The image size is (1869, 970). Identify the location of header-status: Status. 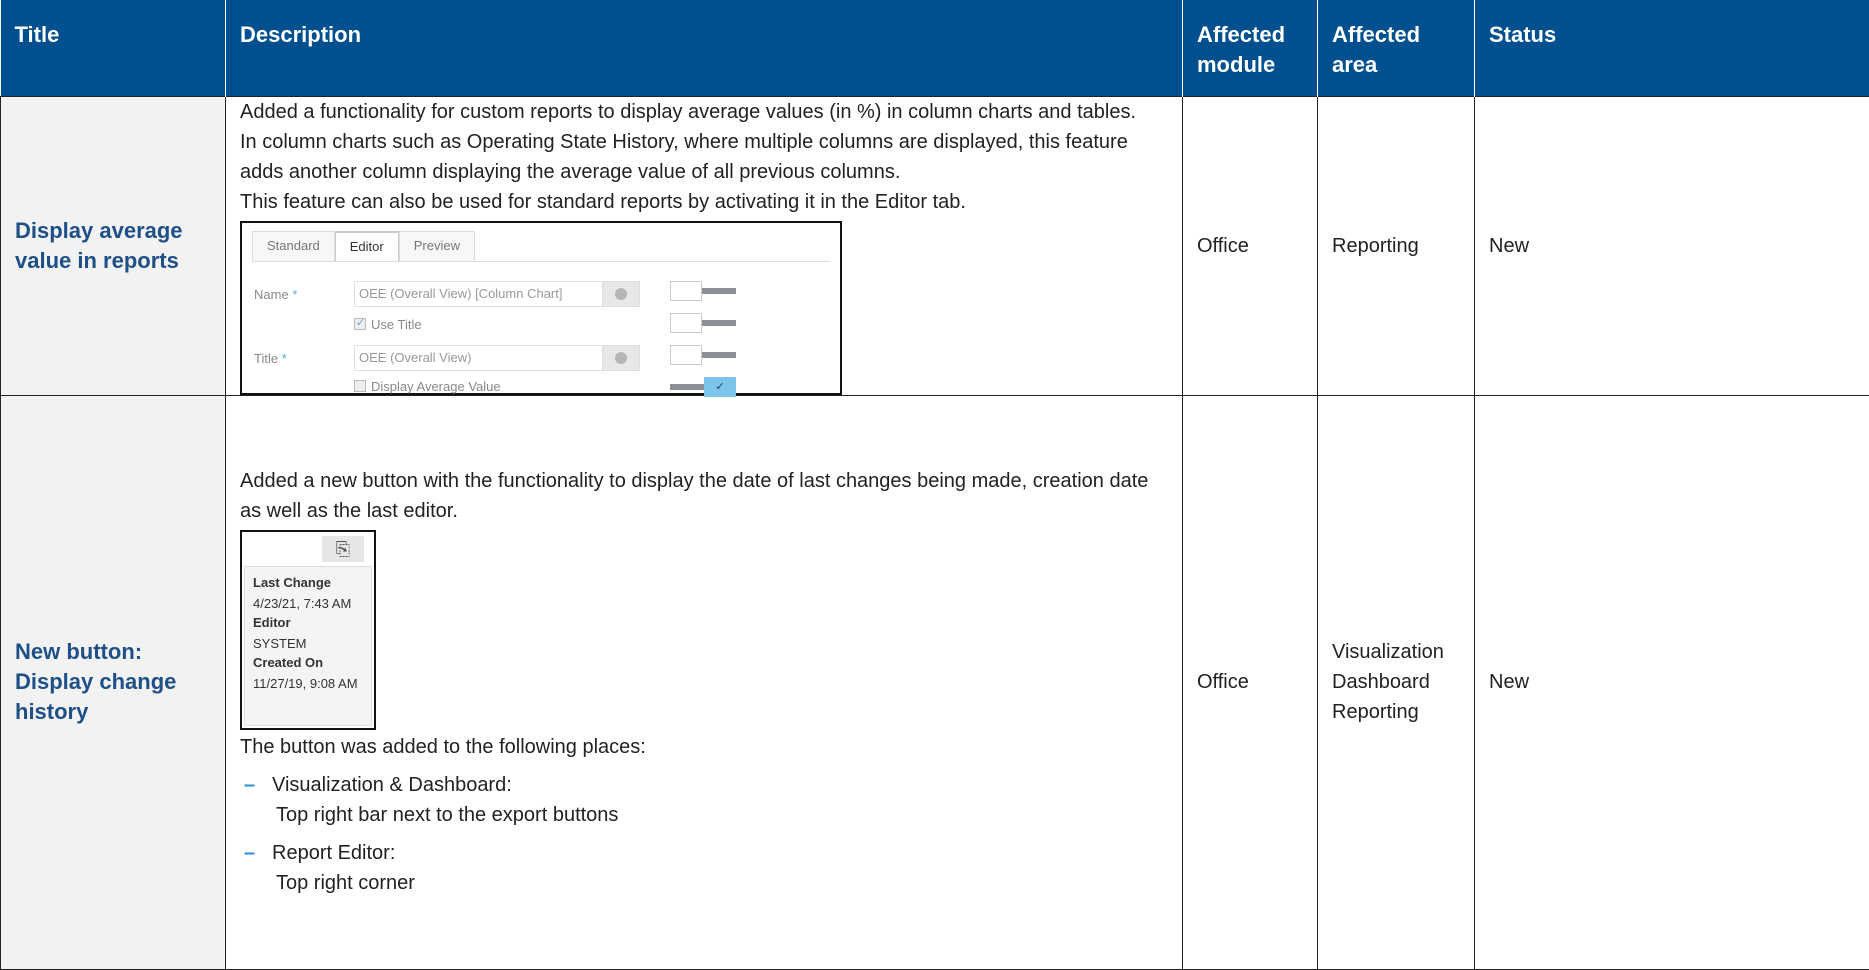
(1672, 48).